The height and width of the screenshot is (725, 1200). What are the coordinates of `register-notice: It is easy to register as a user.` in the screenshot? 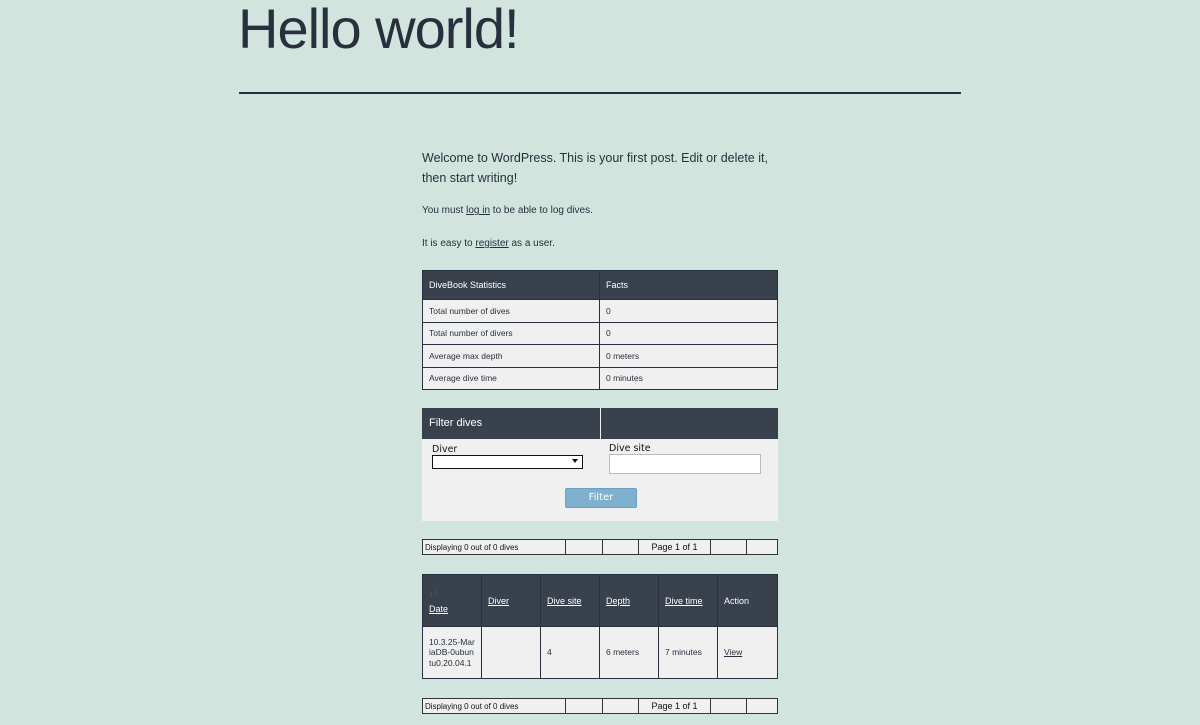 It's located at (488, 243).